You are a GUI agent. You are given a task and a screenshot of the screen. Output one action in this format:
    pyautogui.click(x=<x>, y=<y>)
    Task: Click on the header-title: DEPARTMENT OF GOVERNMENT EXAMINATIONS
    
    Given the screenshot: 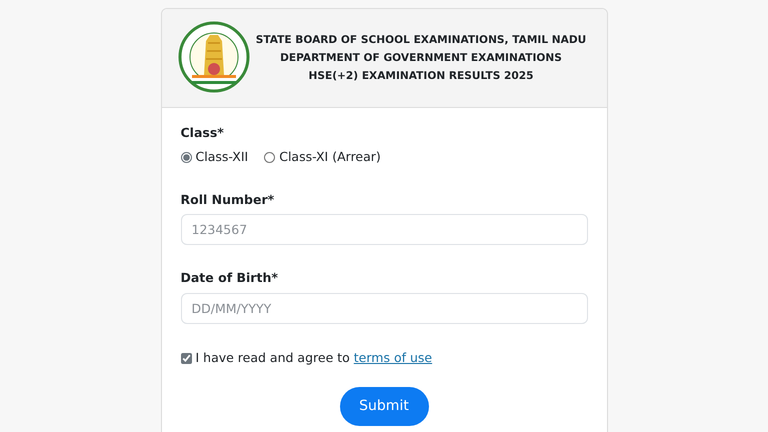 What is the action you would take?
    pyautogui.click(x=421, y=58)
    